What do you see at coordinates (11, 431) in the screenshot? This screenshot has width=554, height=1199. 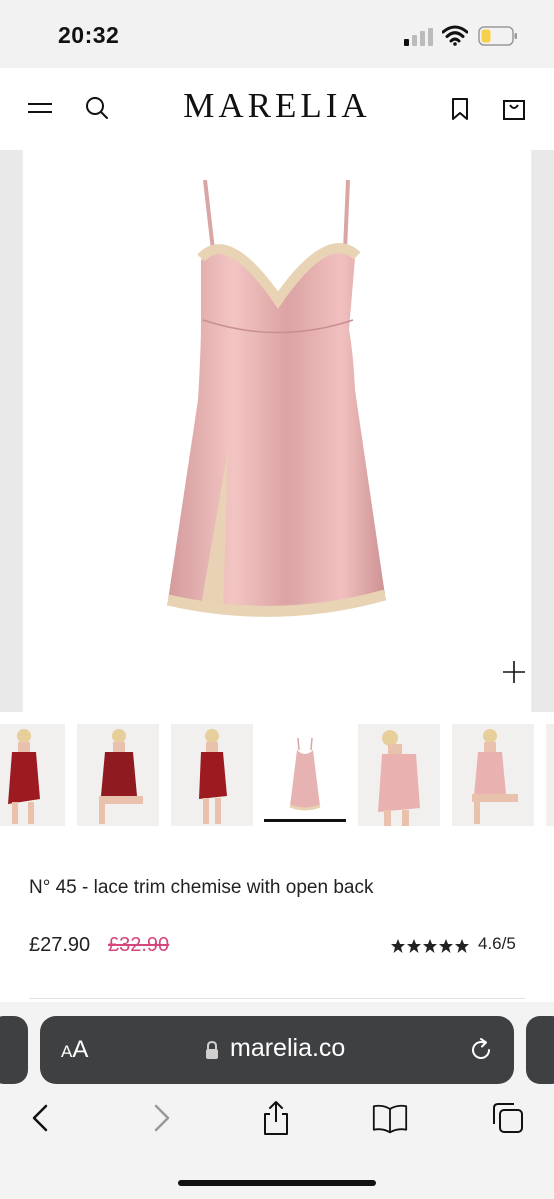 I see `previous-image-peek` at bounding box center [11, 431].